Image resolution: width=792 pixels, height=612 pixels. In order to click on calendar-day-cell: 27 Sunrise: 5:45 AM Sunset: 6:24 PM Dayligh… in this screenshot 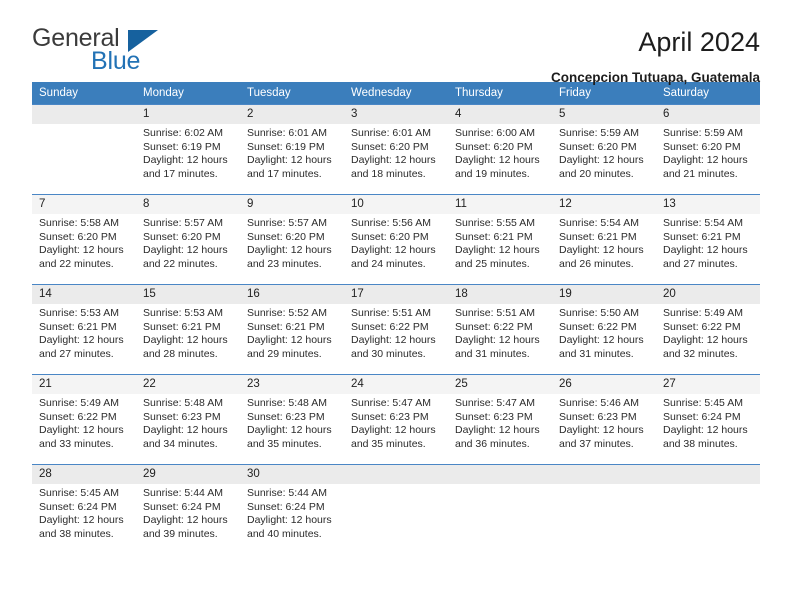, I will do `click(708, 419)`.